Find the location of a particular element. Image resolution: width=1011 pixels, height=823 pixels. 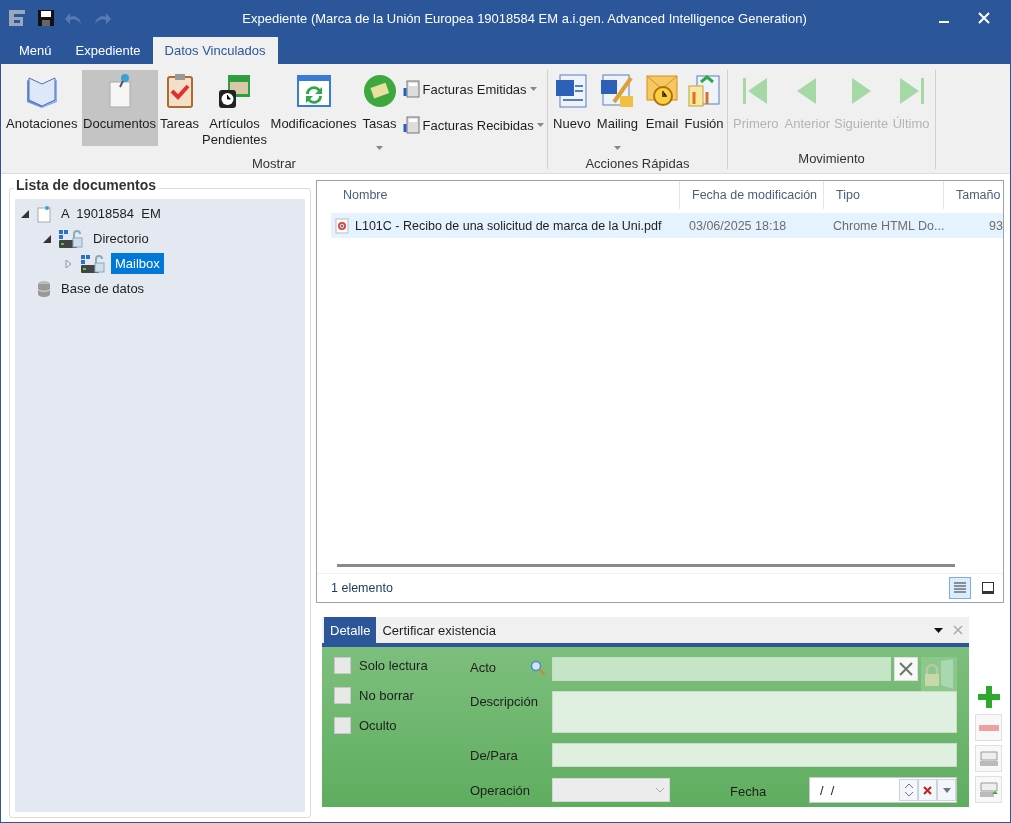

ribbon-button: Modificaciones is located at coordinates (313, 108).